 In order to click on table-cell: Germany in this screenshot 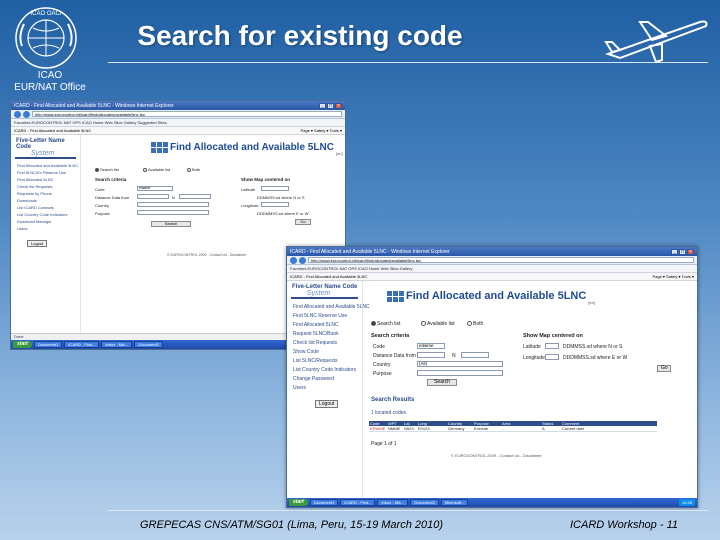, I will do `click(456, 428)`.